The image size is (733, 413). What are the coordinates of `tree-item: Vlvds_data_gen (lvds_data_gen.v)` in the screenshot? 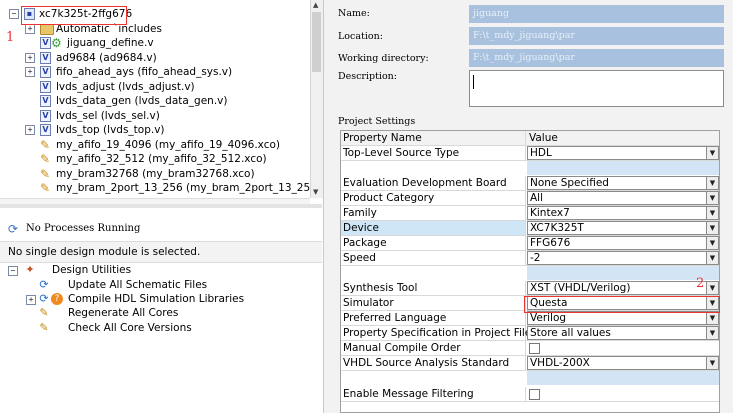 It's located at (155, 101).